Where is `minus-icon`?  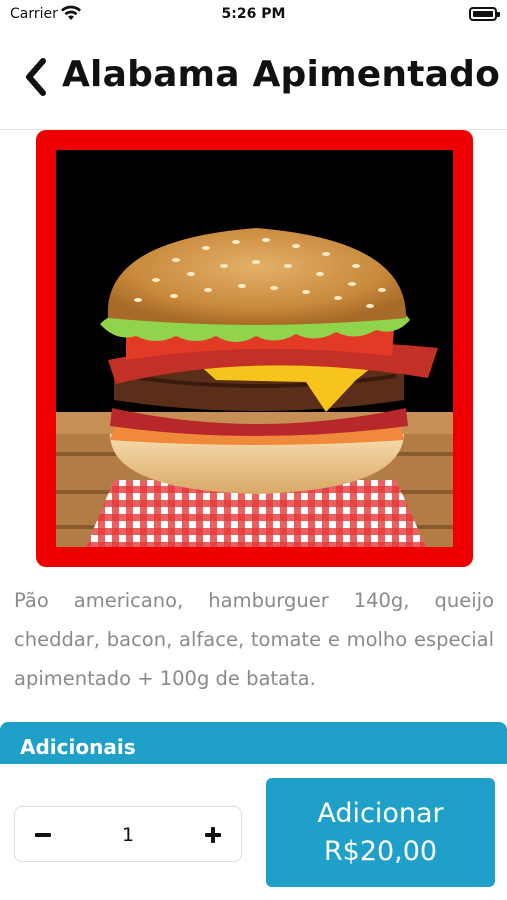 minus-icon is located at coordinates (43, 835).